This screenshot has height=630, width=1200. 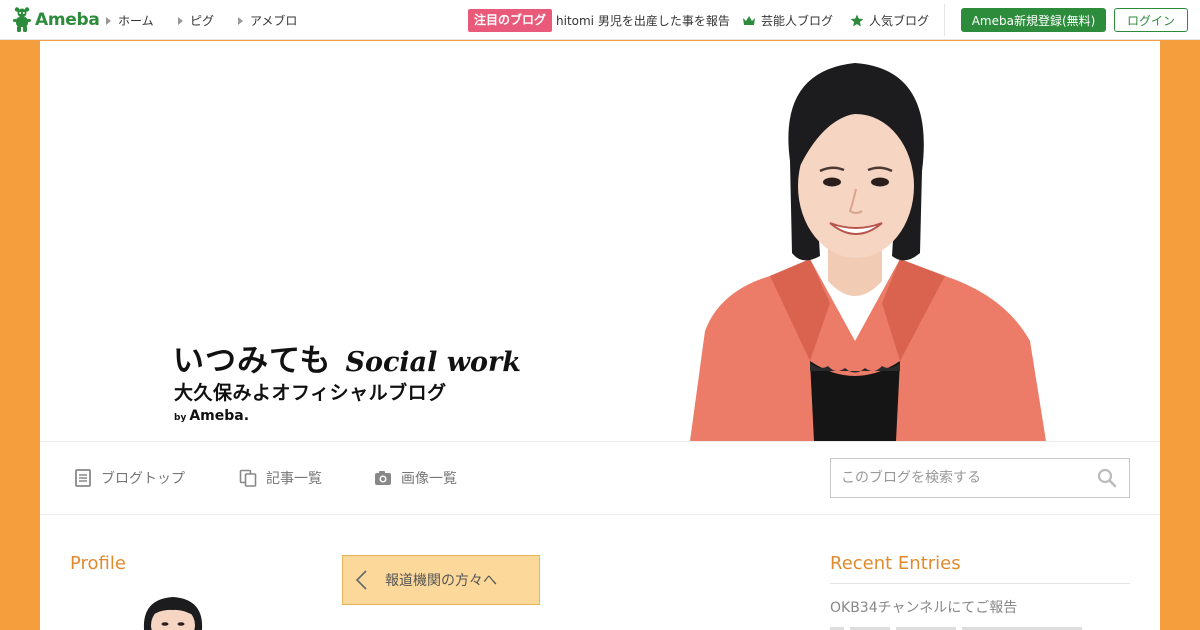 What do you see at coordinates (600, 478) in the screenshot?
I see `blog-navigation: ブログトップ 記事一覧 画像一覧` at bounding box center [600, 478].